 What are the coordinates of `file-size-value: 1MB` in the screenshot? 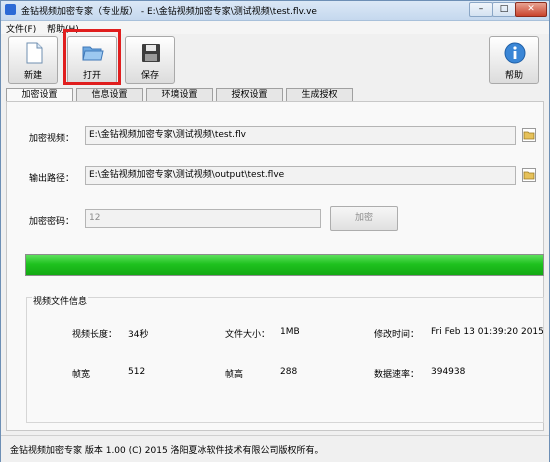 It's located at (290, 332).